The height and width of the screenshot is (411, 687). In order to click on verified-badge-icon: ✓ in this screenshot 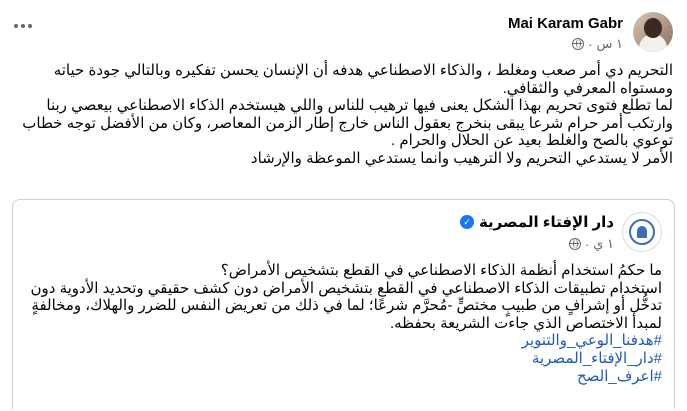, I will do `click(466, 222)`.